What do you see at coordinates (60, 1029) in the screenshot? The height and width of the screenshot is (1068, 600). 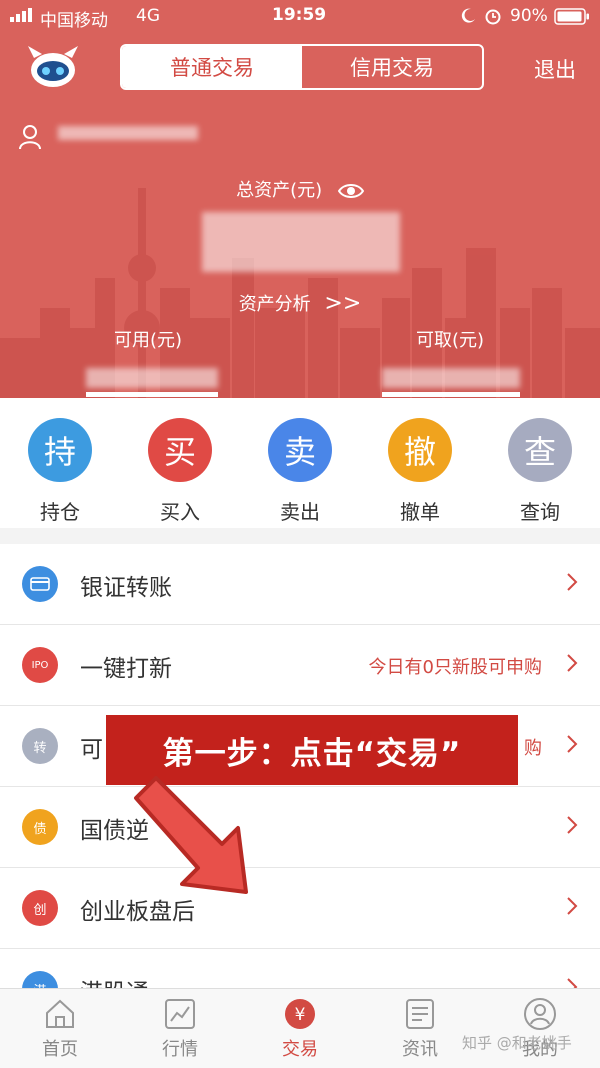 I see `tab-home: 首页` at bounding box center [60, 1029].